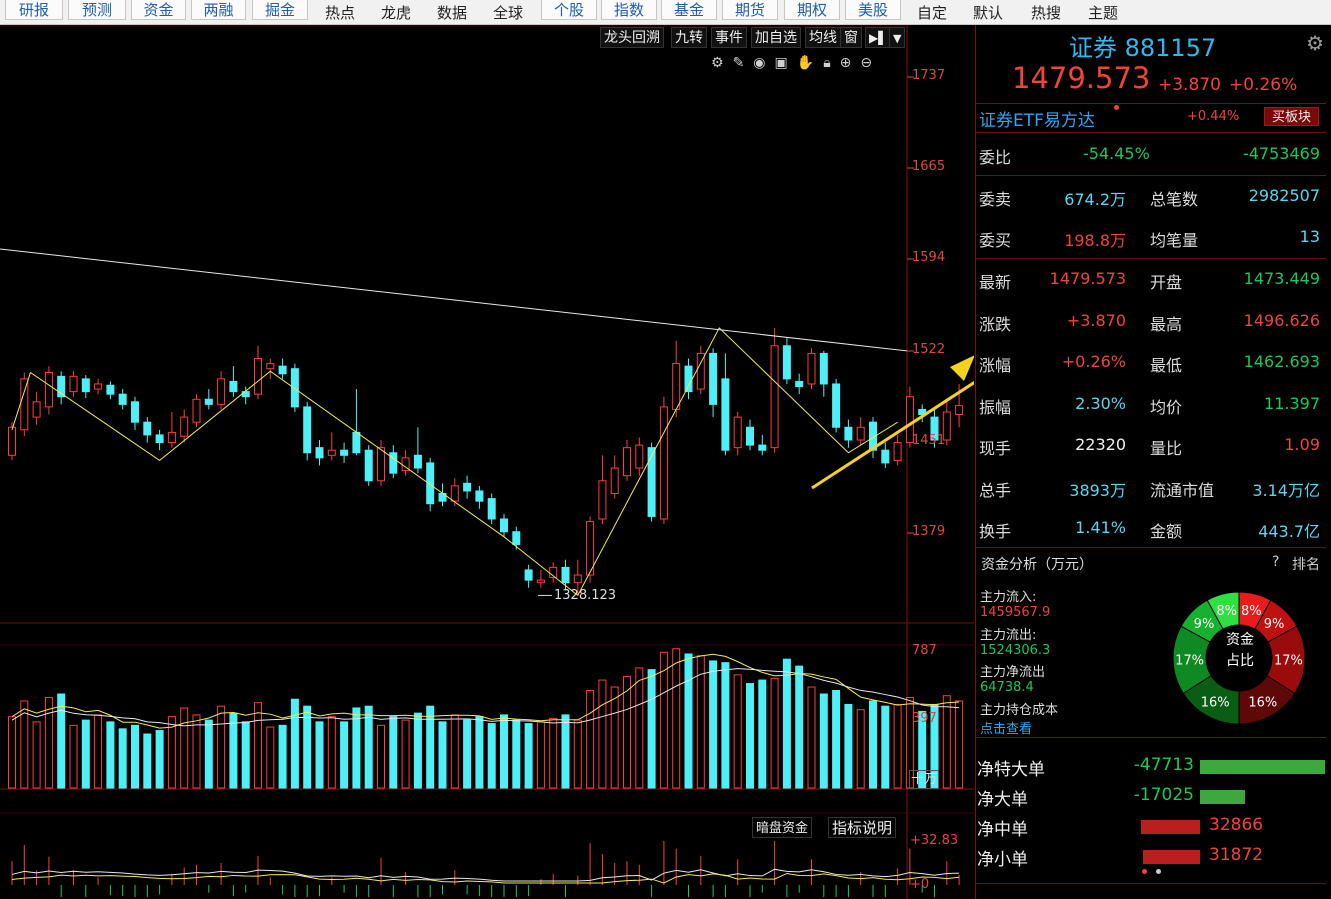 The image size is (1331, 899). Describe the element at coordinates (1081, 78) in the screenshot. I see `last-price: 1479.573` at that location.